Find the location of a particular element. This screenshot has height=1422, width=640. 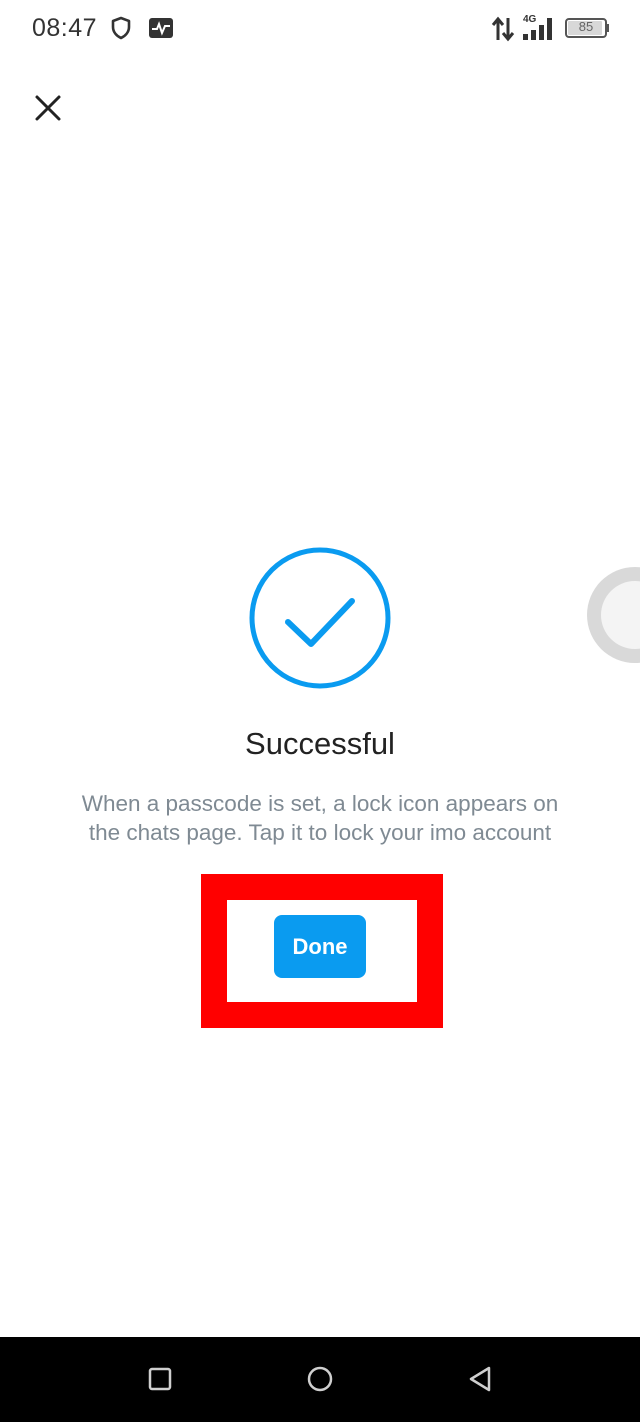

done-button: Done is located at coordinates (320, 946).